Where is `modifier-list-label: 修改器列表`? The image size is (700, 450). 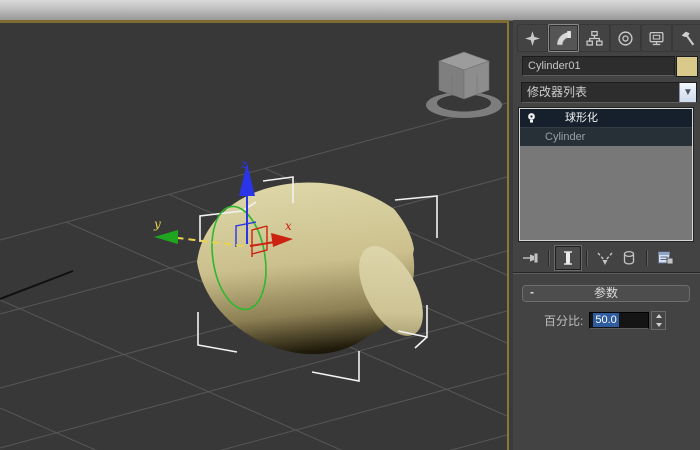 modifier-list-label: 修改器列表 is located at coordinates (557, 92).